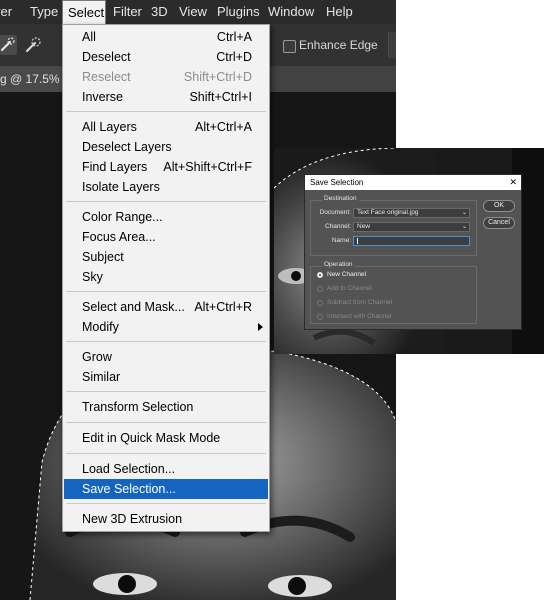 The height and width of the screenshot is (600, 544). I want to click on menu-item-shortcut: Shift+Ctrl+I, so click(220, 97).